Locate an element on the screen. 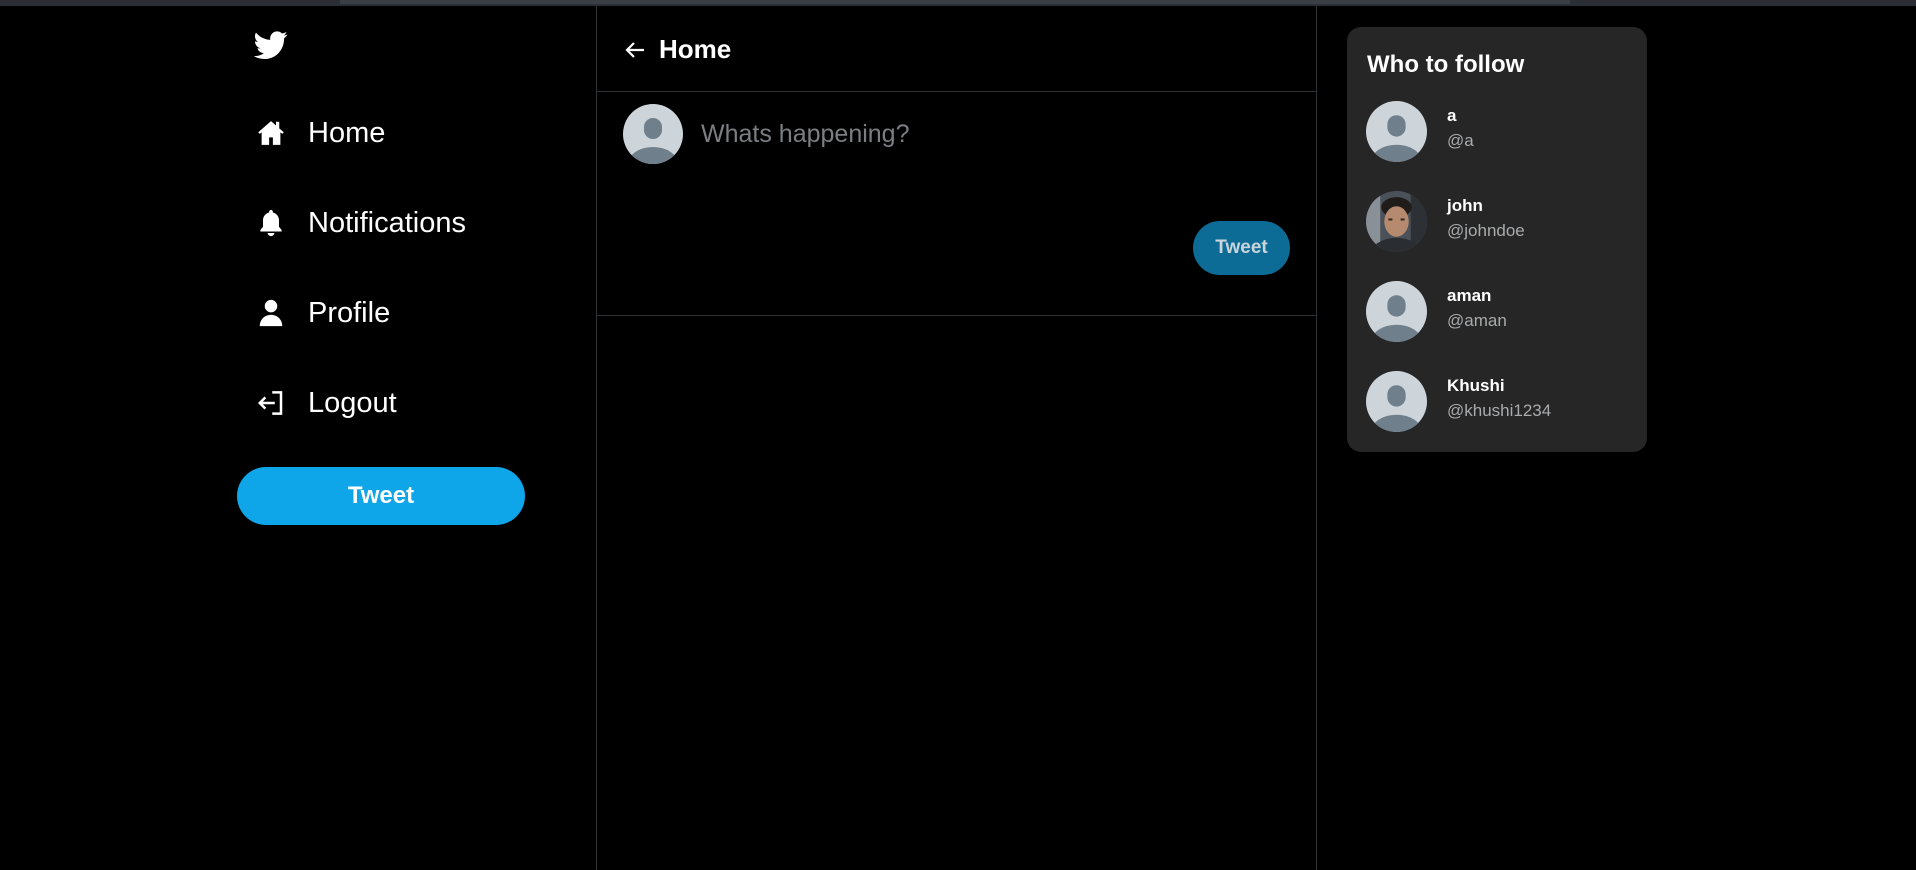 This screenshot has height=870, width=1916. follow-name: john is located at coordinates (1465, 205).